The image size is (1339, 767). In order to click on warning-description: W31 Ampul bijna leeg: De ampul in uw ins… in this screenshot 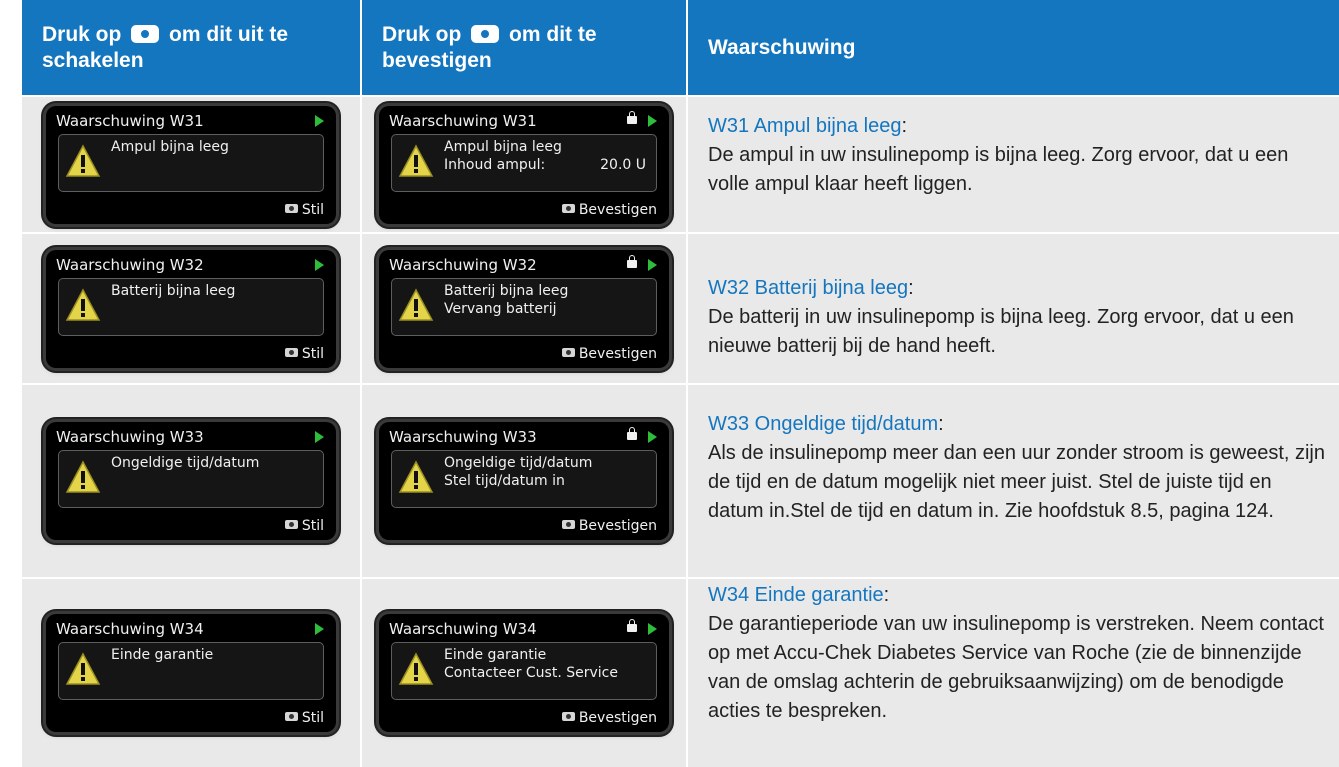, I will do `click(1017, 155)`.